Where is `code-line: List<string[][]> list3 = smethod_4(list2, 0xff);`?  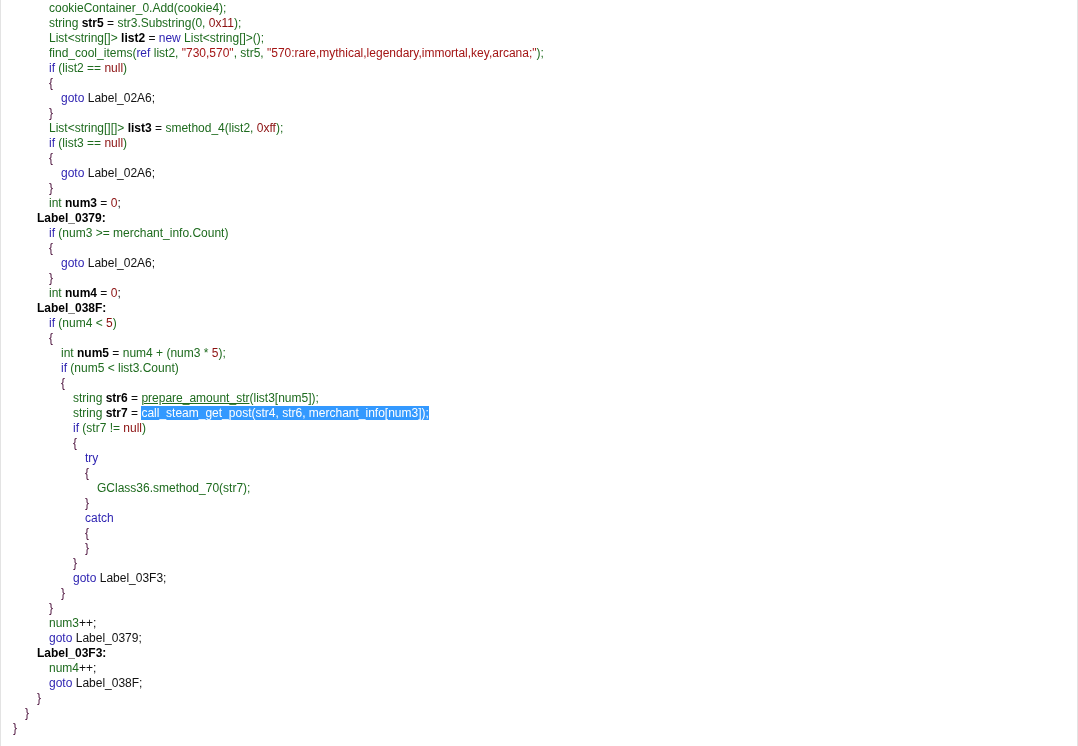 code-line: List<string[][]> list3 = smethod_4(list2, 0xff); is located at coordinates (166, 128).